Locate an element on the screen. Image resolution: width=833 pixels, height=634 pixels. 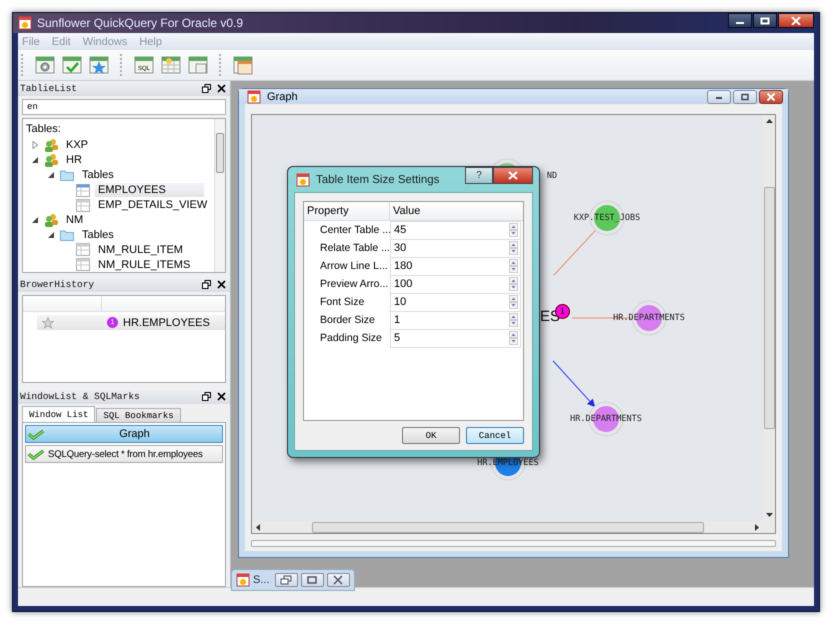
tree-item: NM_RULE_ITEM is located at coordinates (140, 249).